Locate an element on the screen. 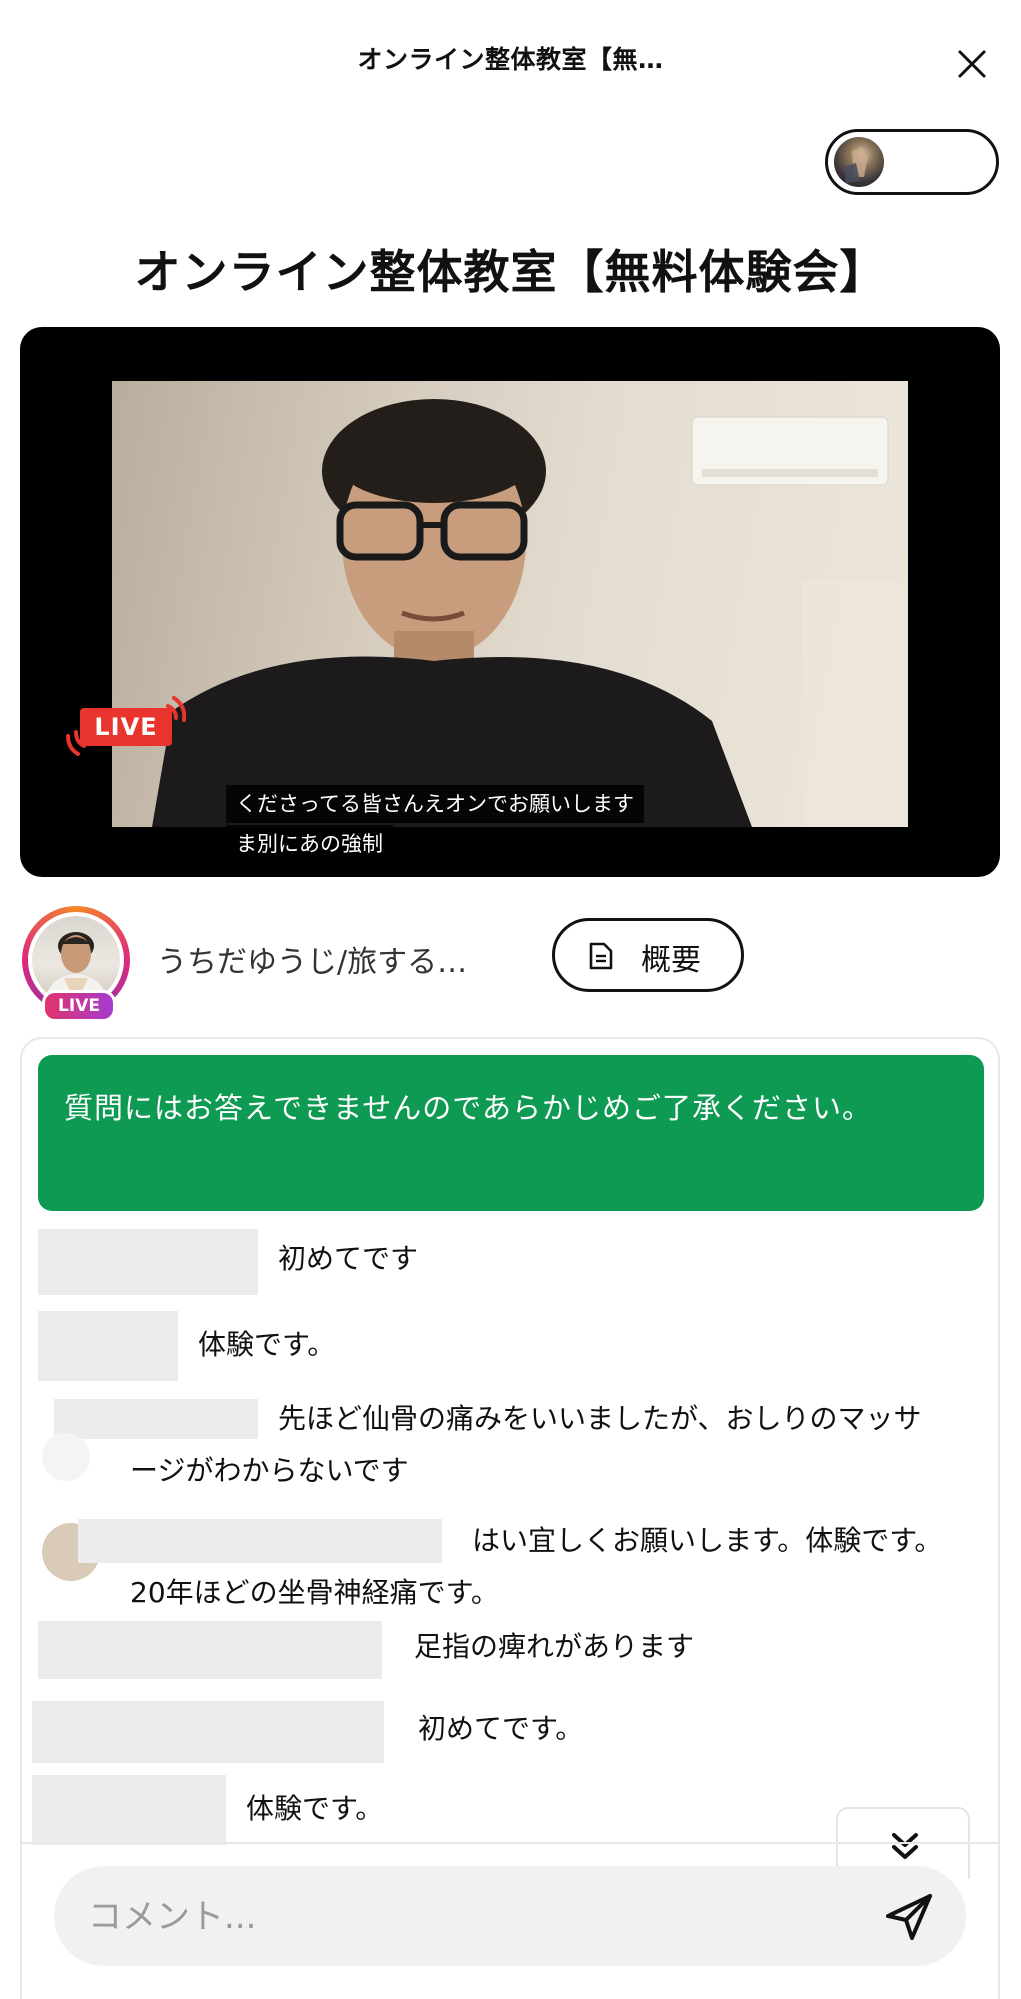 The height and width of the screenshot is (1999, 1021). chat-notice: 質問にはお答えできませんのであらかじめご了承ください。 is located at coordinates (511, 1133).